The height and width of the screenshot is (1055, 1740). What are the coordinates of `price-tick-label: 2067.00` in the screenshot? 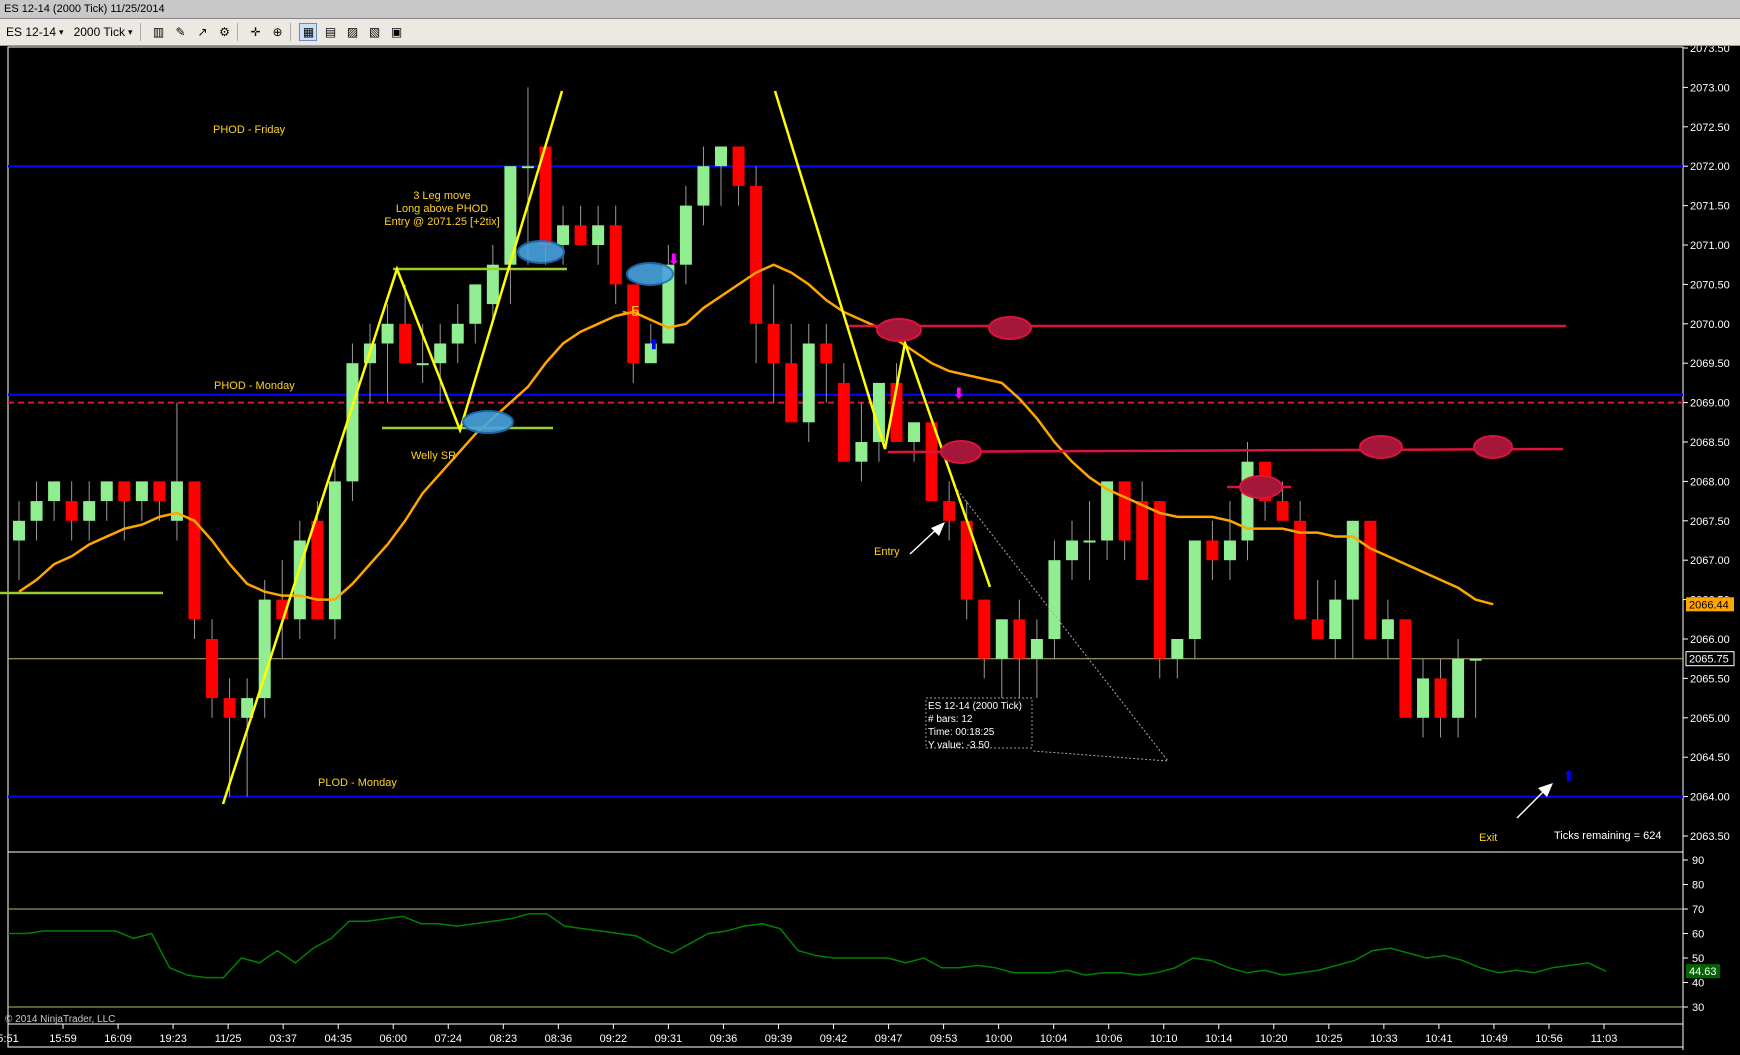 It's located at (1710, 561).